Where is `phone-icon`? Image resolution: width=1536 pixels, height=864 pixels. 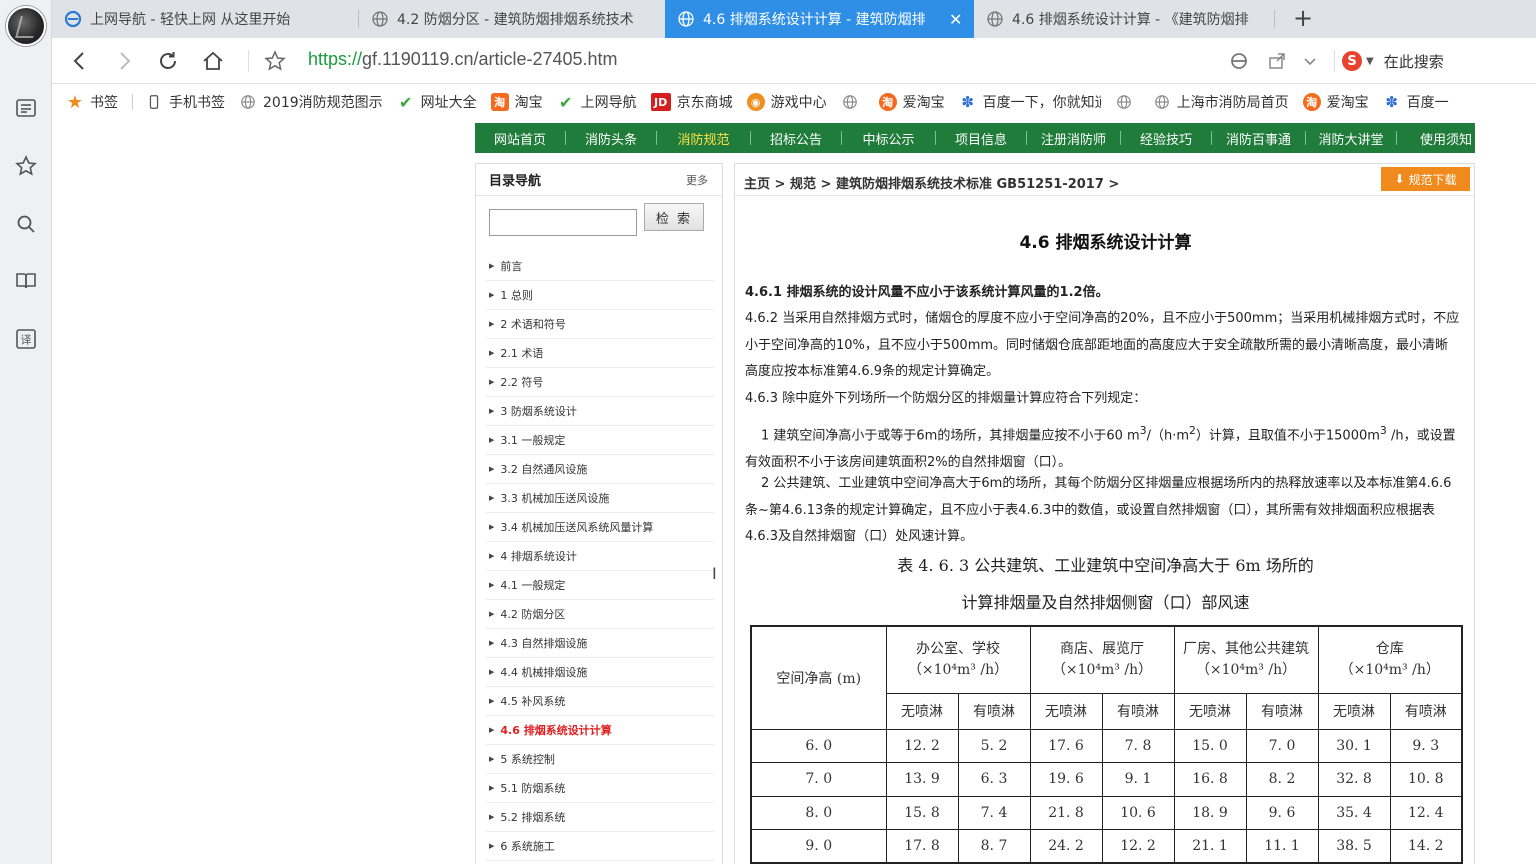 phone-icon is located at coordinates (154, 102).